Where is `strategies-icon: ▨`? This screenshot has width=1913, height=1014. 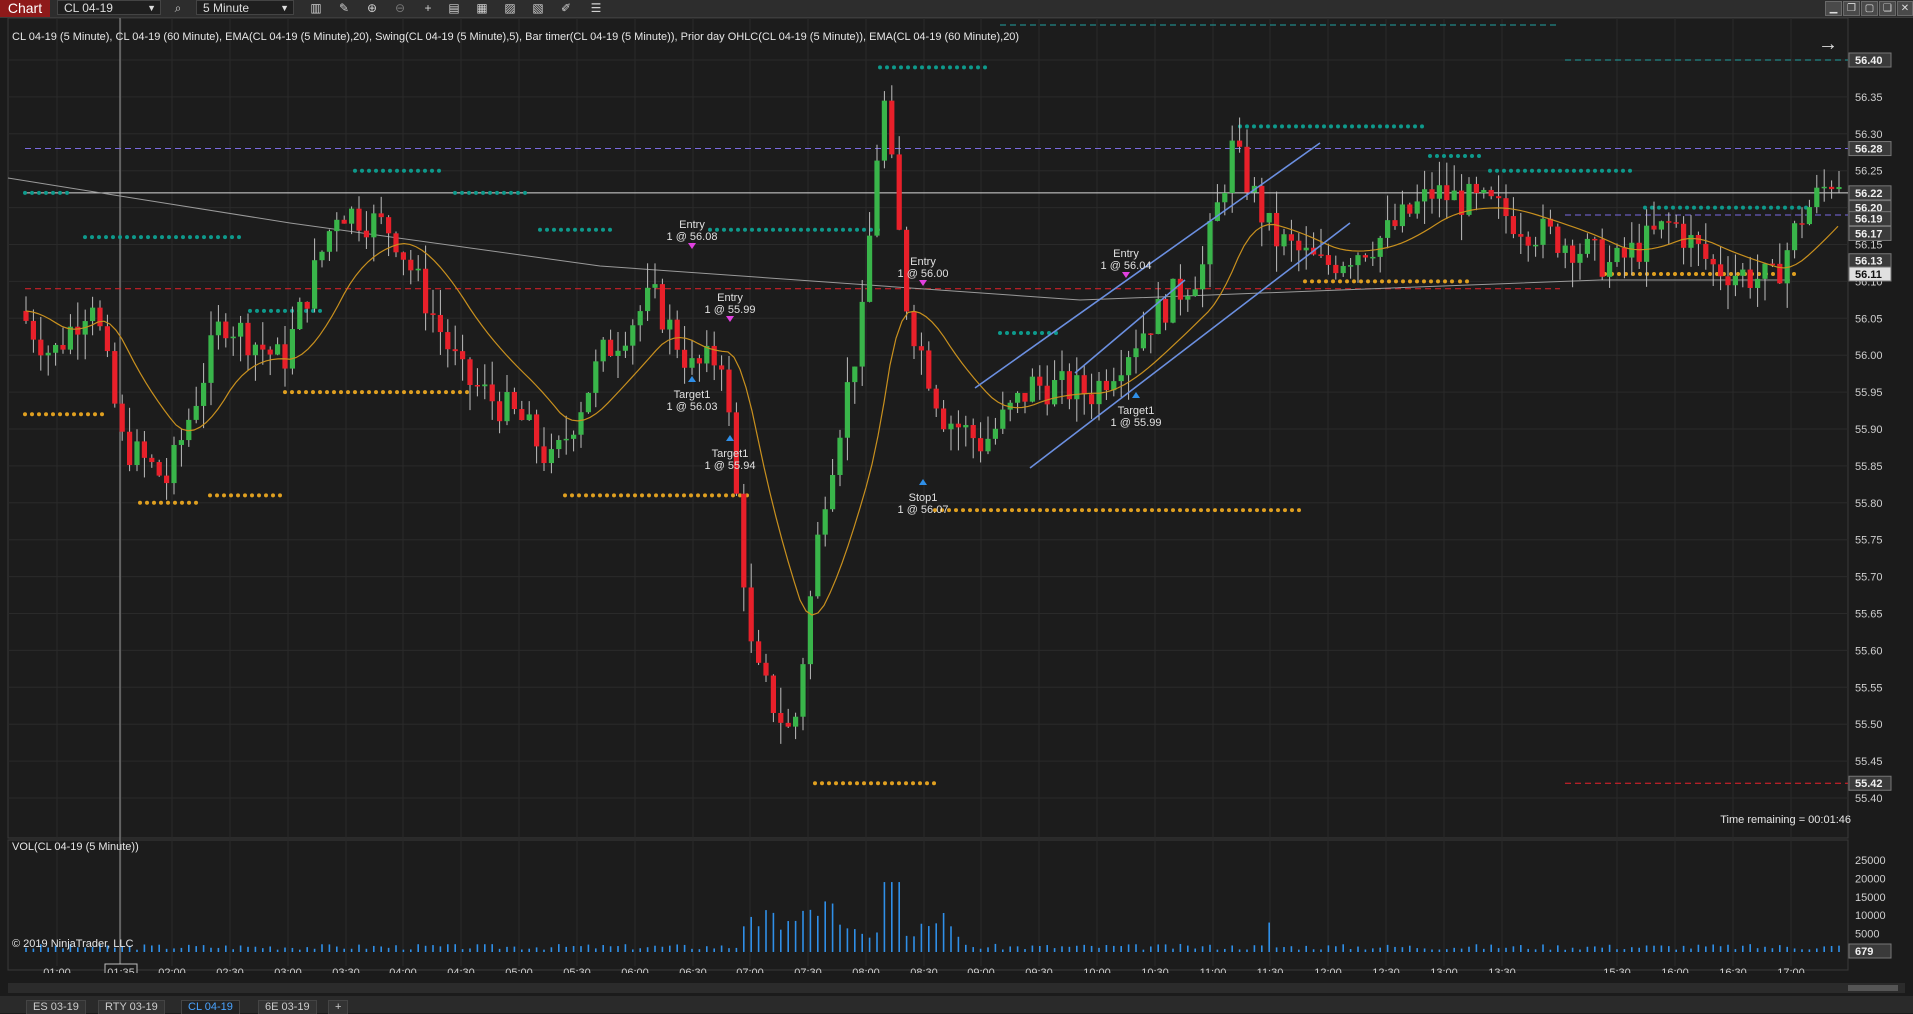
strategies-icon: ▨ is located at coordinates (510, 8).